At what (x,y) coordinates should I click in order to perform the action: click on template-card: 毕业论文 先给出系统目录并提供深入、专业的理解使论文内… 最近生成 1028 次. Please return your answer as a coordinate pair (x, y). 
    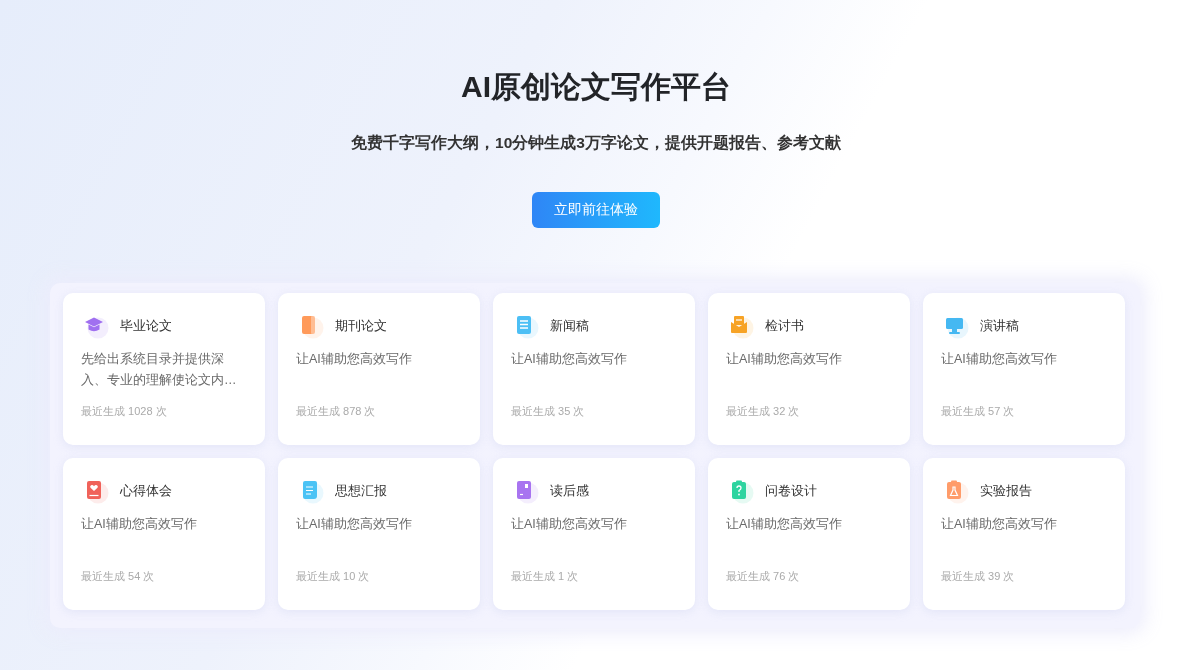
    Looking at the image, I should click on (164, 369).